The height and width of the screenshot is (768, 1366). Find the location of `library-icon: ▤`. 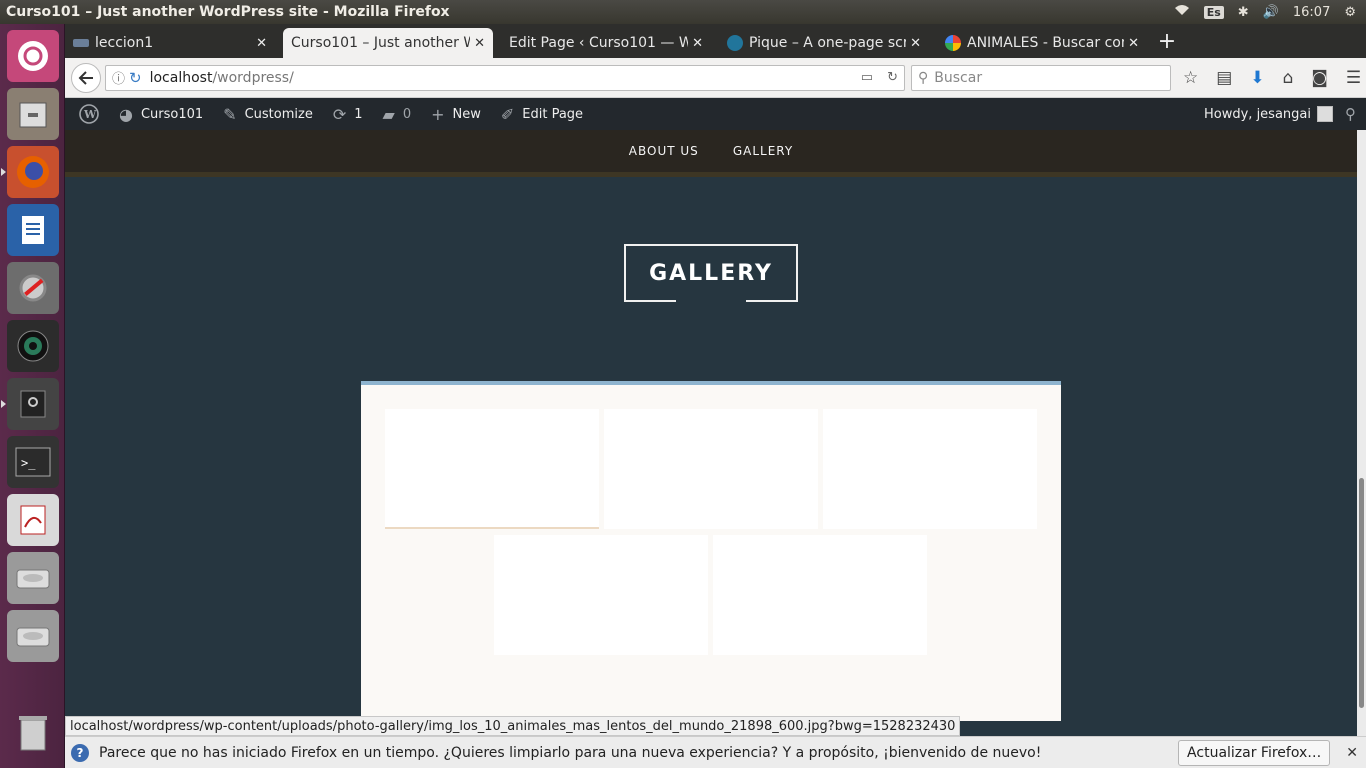

library-icon: ▤ is located at coordinates (1224, 78).